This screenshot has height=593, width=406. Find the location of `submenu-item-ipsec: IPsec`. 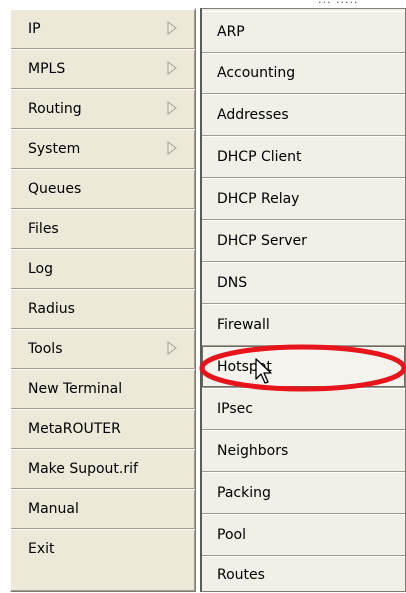

submenu-item-ipsec: IPsec is located at coordinates (303, 409).